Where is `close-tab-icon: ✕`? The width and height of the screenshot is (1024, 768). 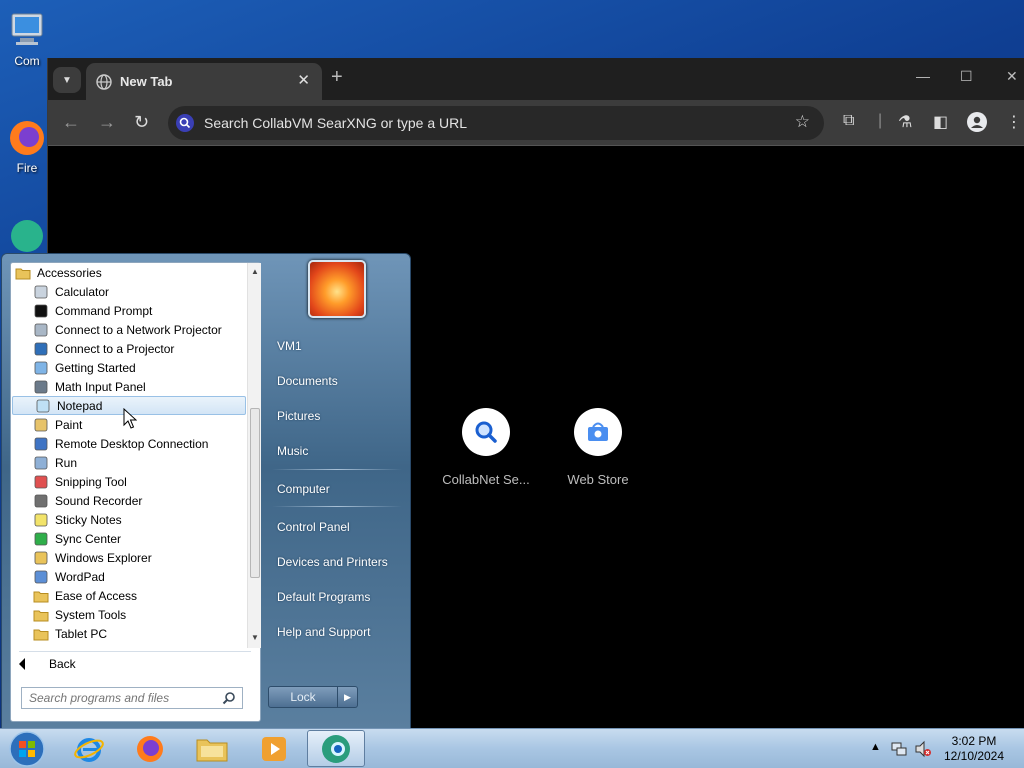
close-tab-icon: ✕ is located at coordinates (303, 80).